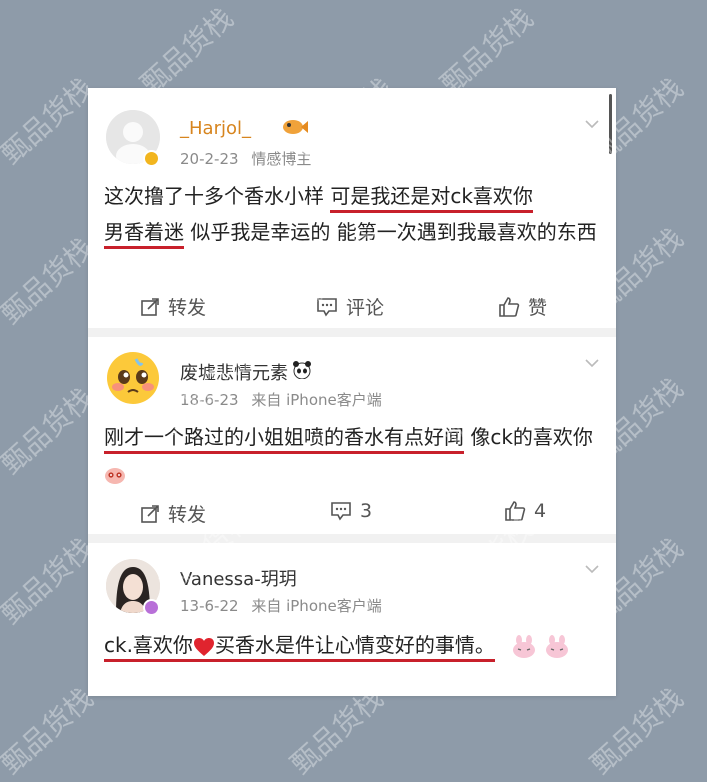 Image resolution: width=707 pixels, height=782 pixels. What do you see at coordinates (203, 646) in the screenshot?
I see `red-heart-icon` at bounding box center [203, 646].